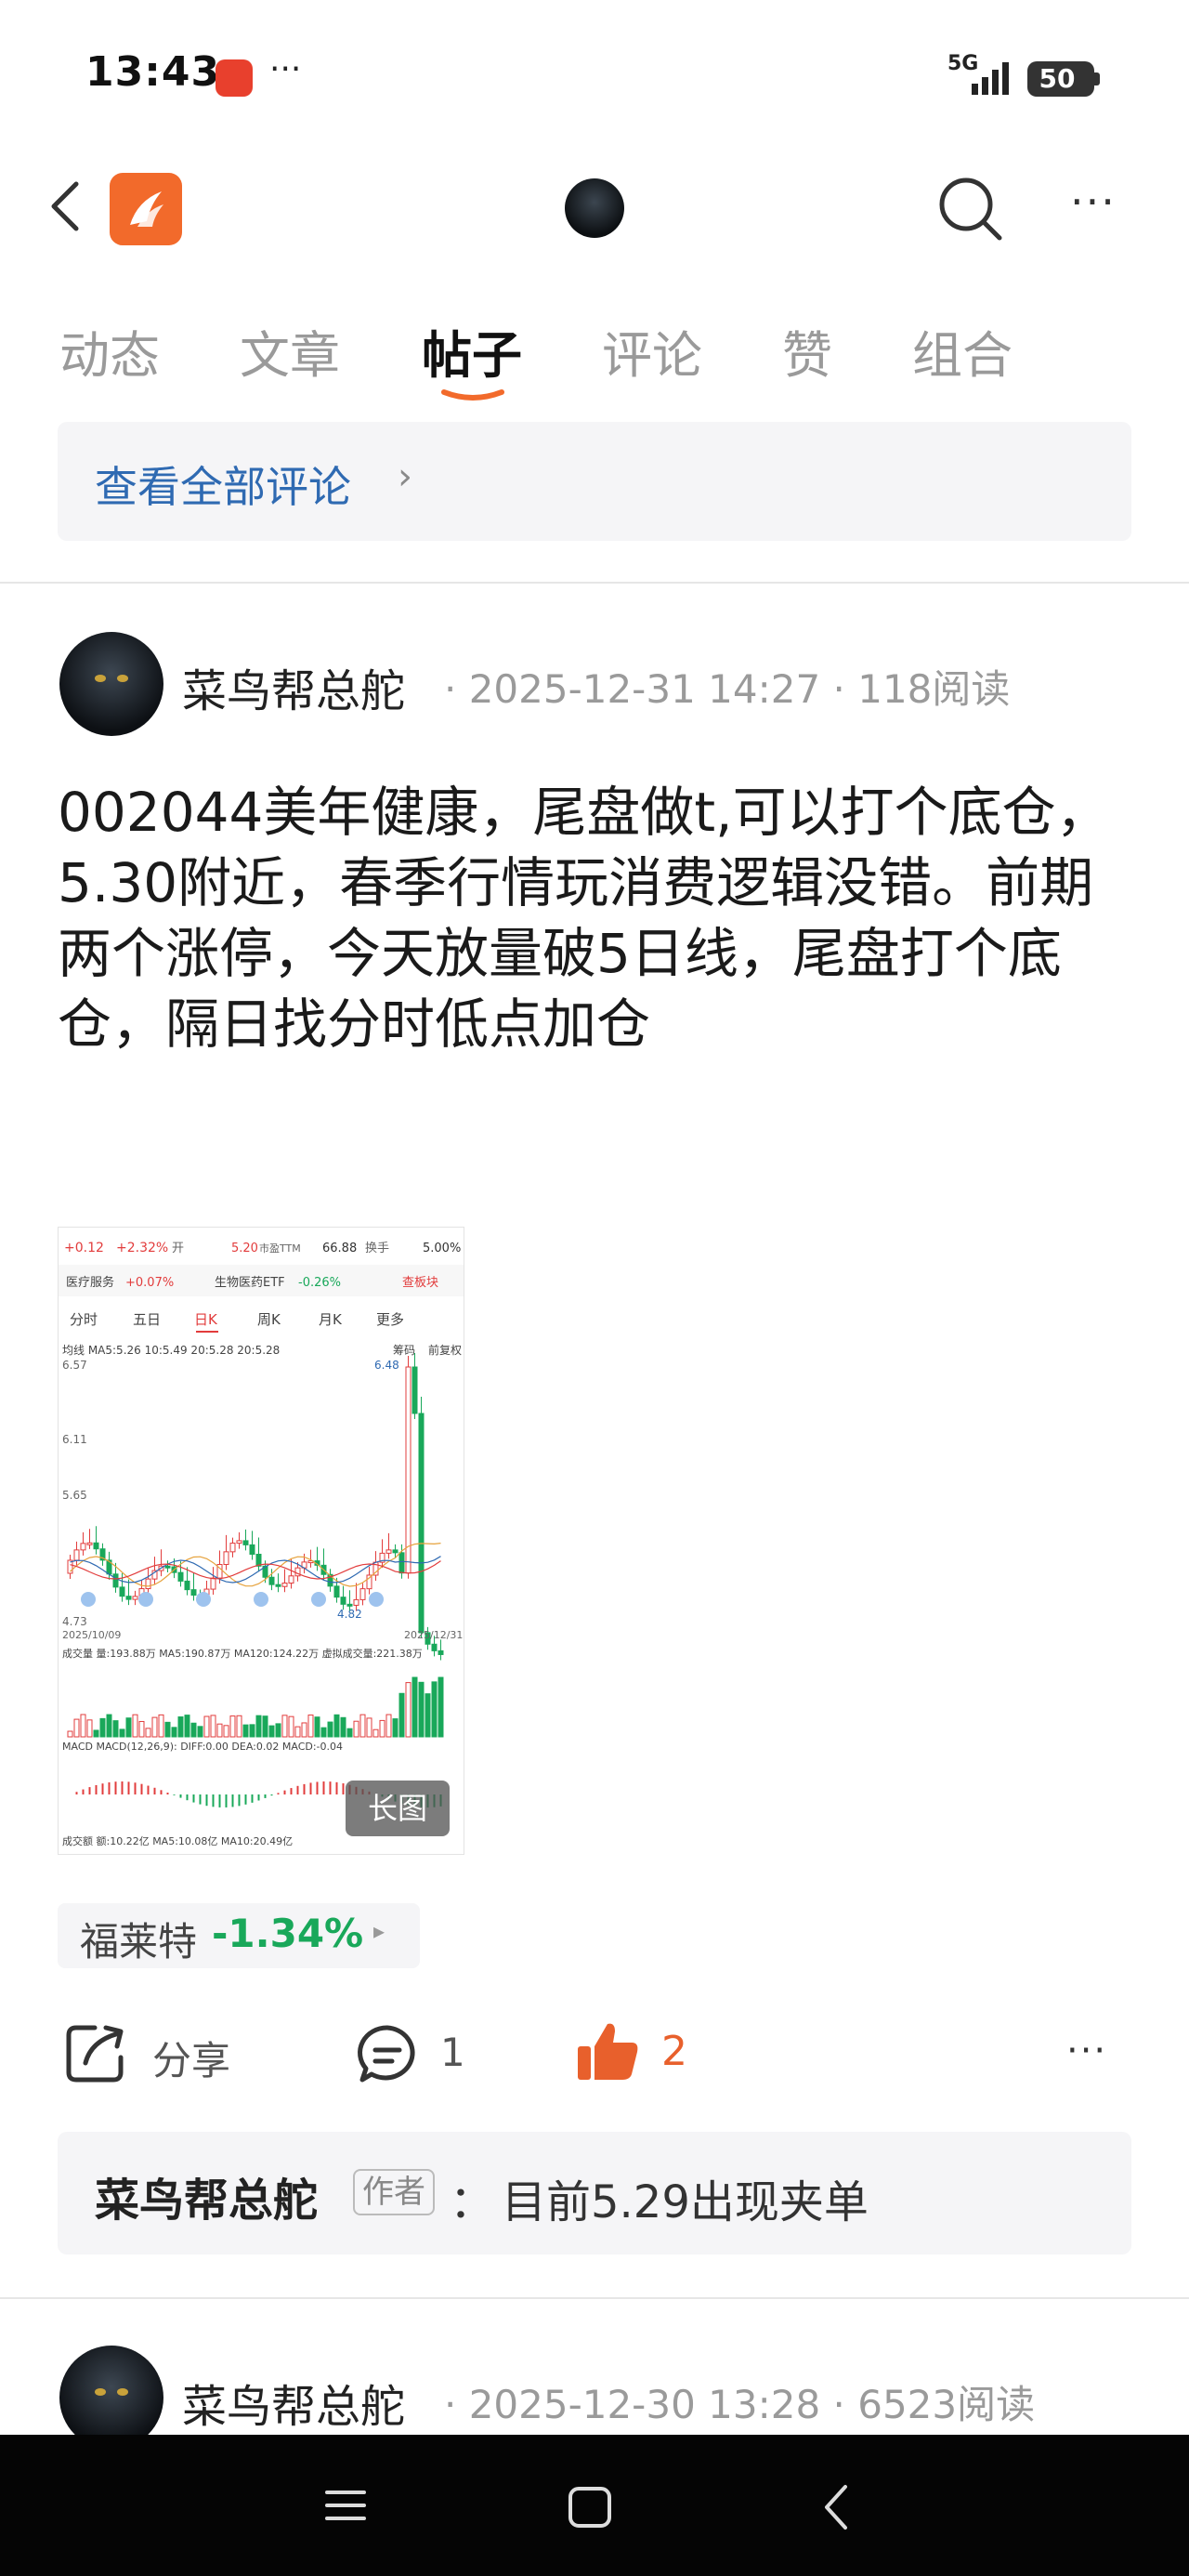  What do you see at coordinates (65, 206) in the screenshot?
I see `chevron-left-icon` at bounding box center [65, 206].